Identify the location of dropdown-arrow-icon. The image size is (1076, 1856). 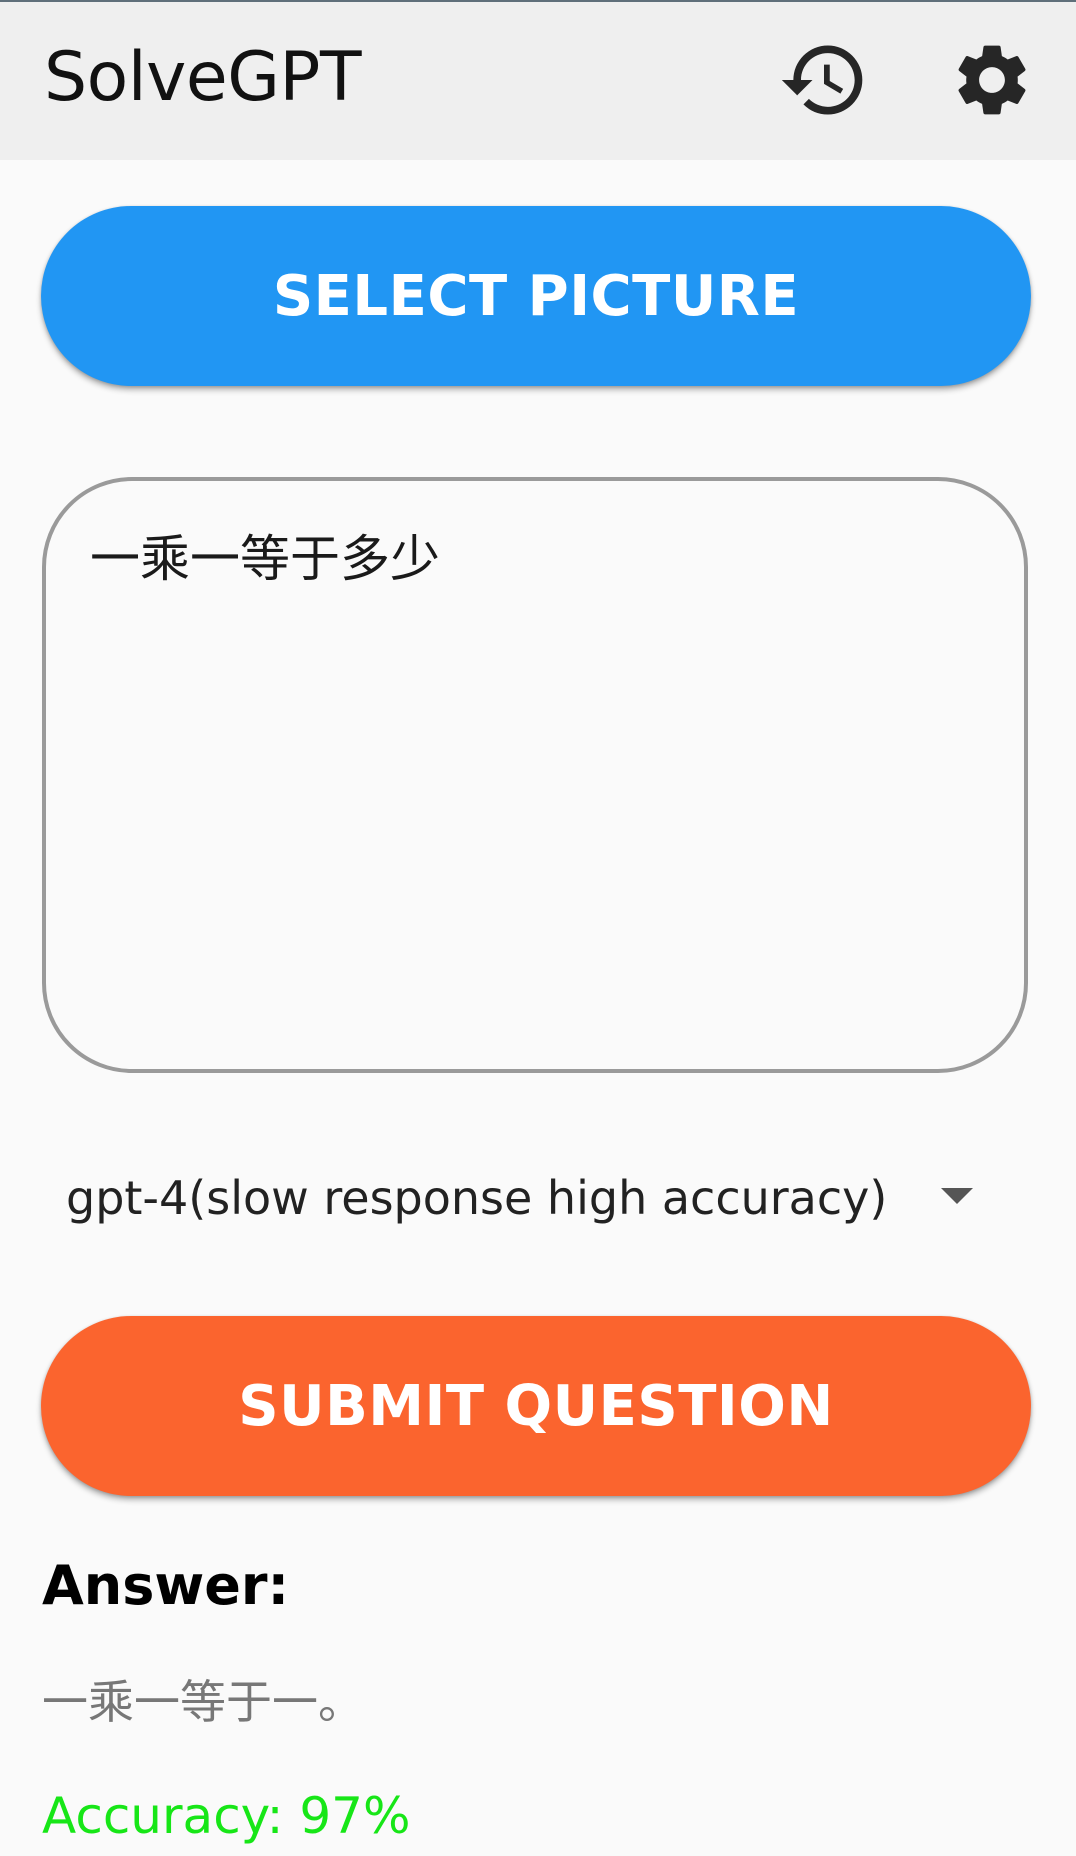
(957, 1196).